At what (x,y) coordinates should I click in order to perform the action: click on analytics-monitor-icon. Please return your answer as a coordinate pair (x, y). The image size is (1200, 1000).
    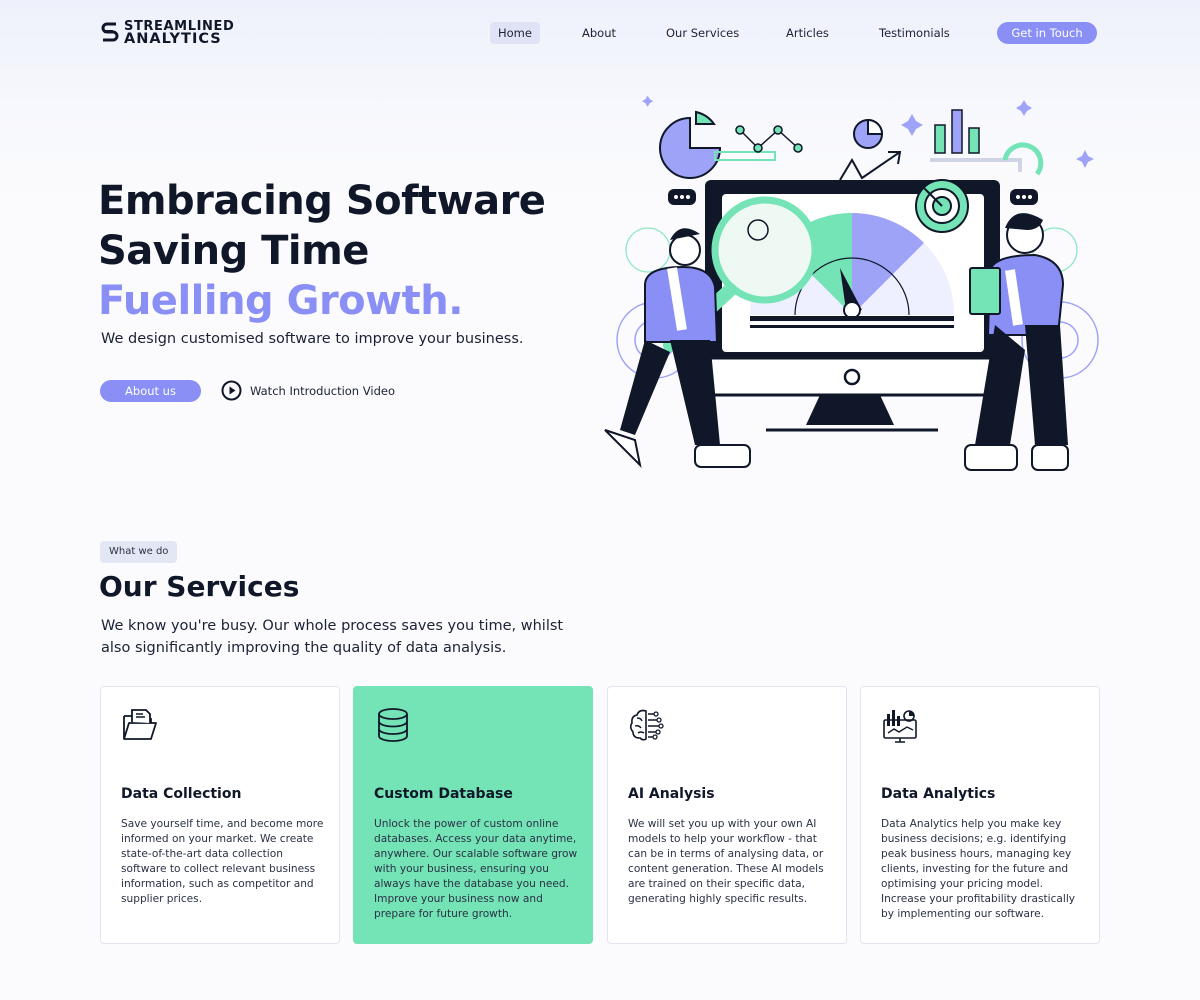
    Looking at the image, I should click on (900, 726).